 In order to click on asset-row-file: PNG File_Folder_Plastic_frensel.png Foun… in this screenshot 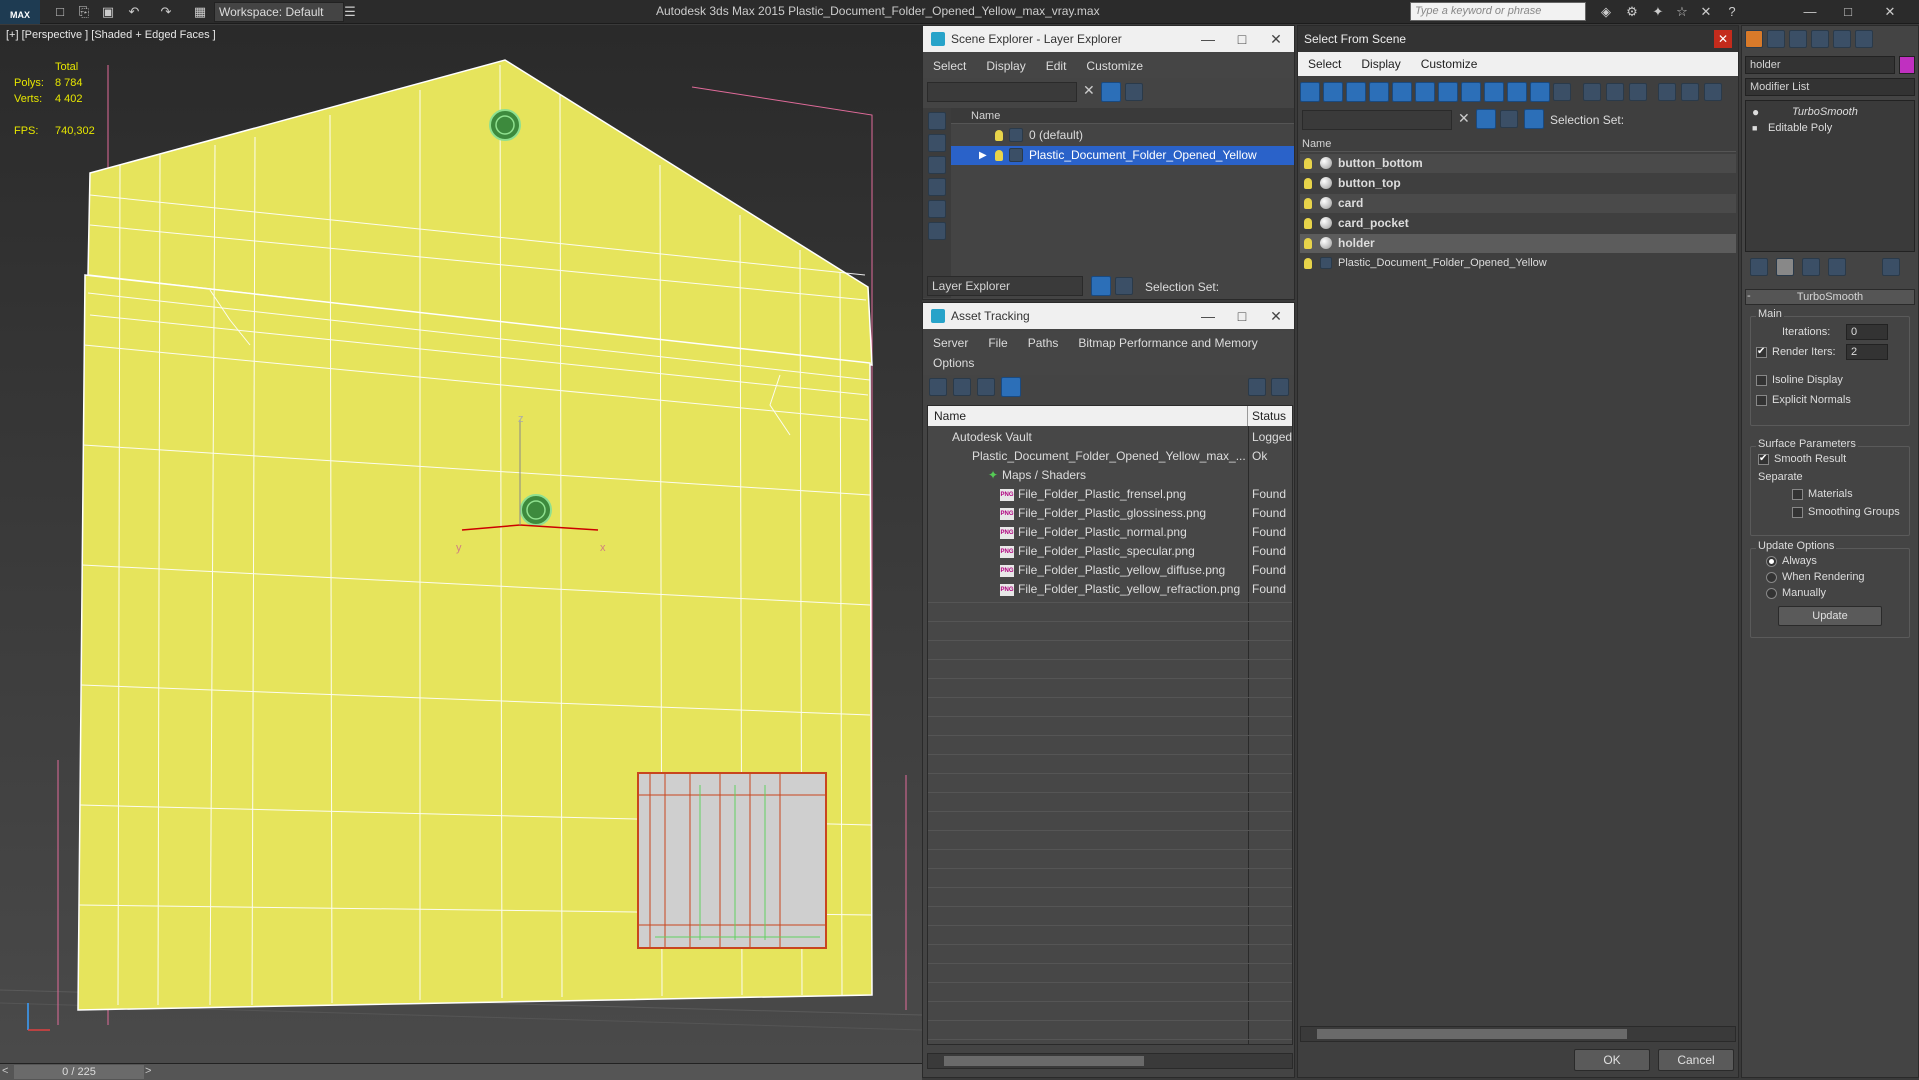, I will do `click(1110, 494)`.